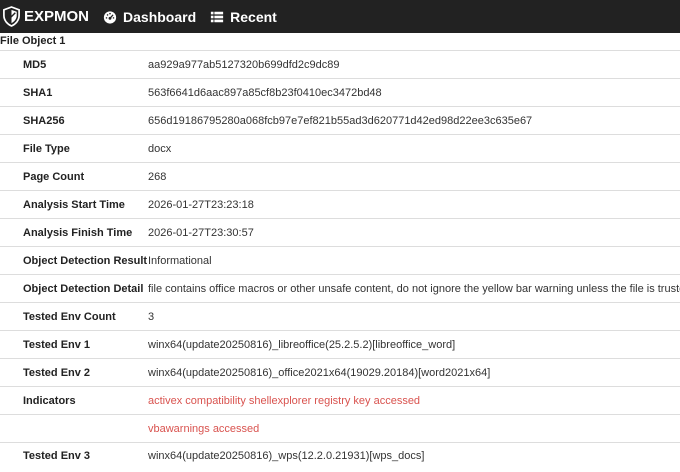  What do you see at coordinates (73, 400) in the screenshot?
I see `row-key-indicators: Indicators` at bounding box center [73, 400].